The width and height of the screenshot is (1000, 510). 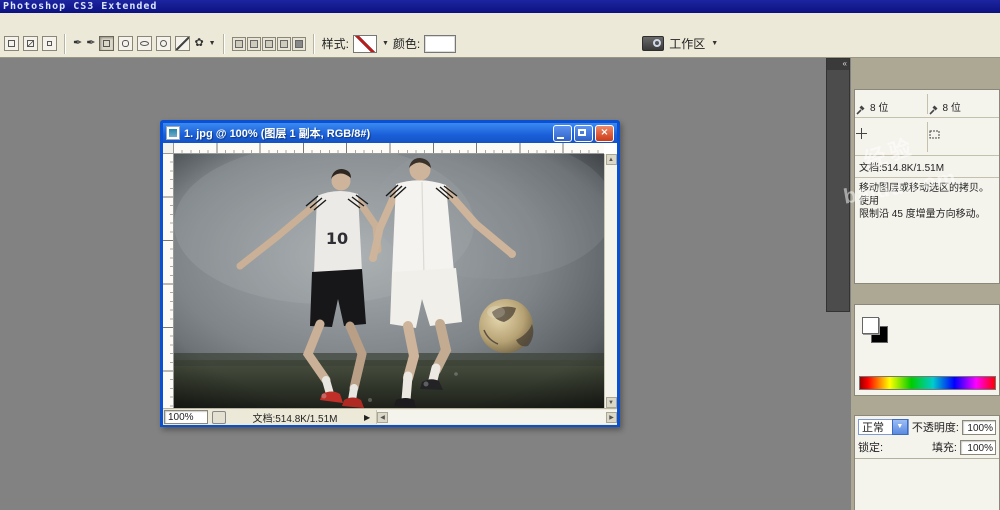 What do you see at coordinates (715, 43) in the screenshot?
I see `workspace-dropdown-icon: ▼` at bounding box center [715, 43].